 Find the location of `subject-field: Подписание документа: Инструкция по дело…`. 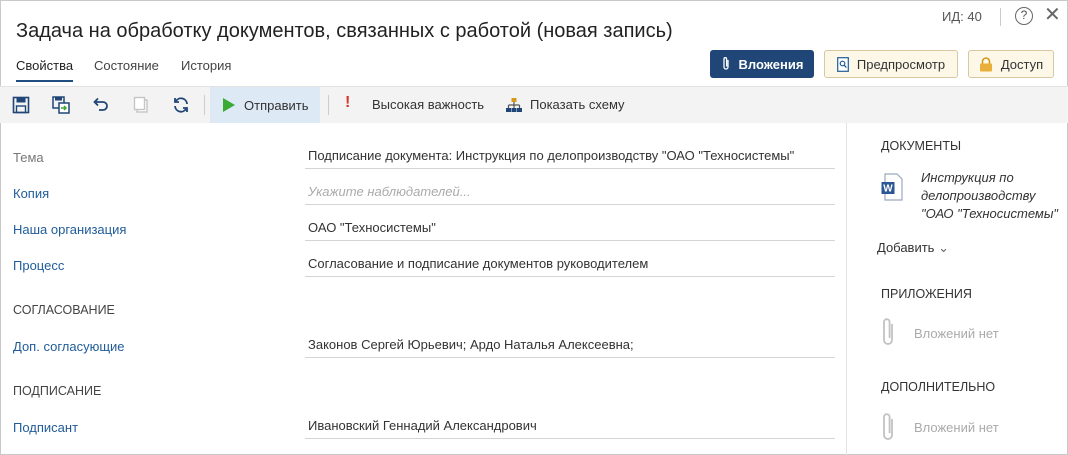

subject-field: Подписание документа: Инструкция по дело… is located at coordinates (570, 157).